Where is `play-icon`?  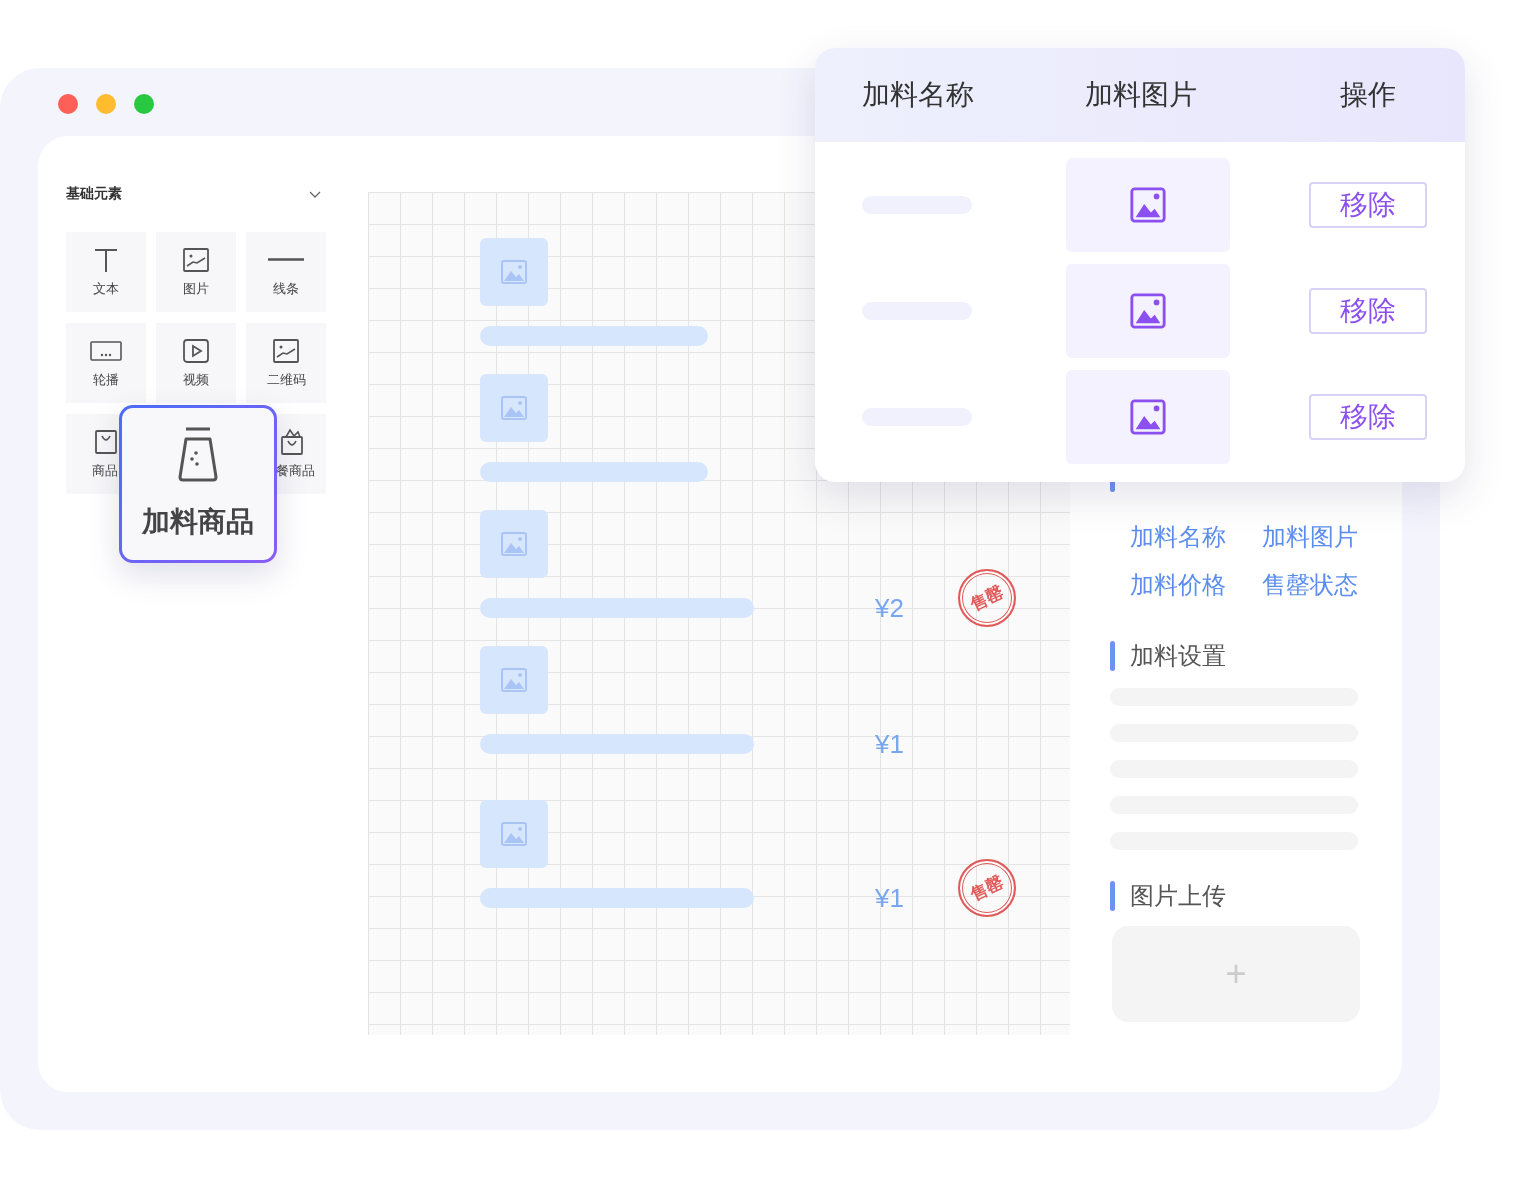
play-icon is located at coordinates (196, 351).